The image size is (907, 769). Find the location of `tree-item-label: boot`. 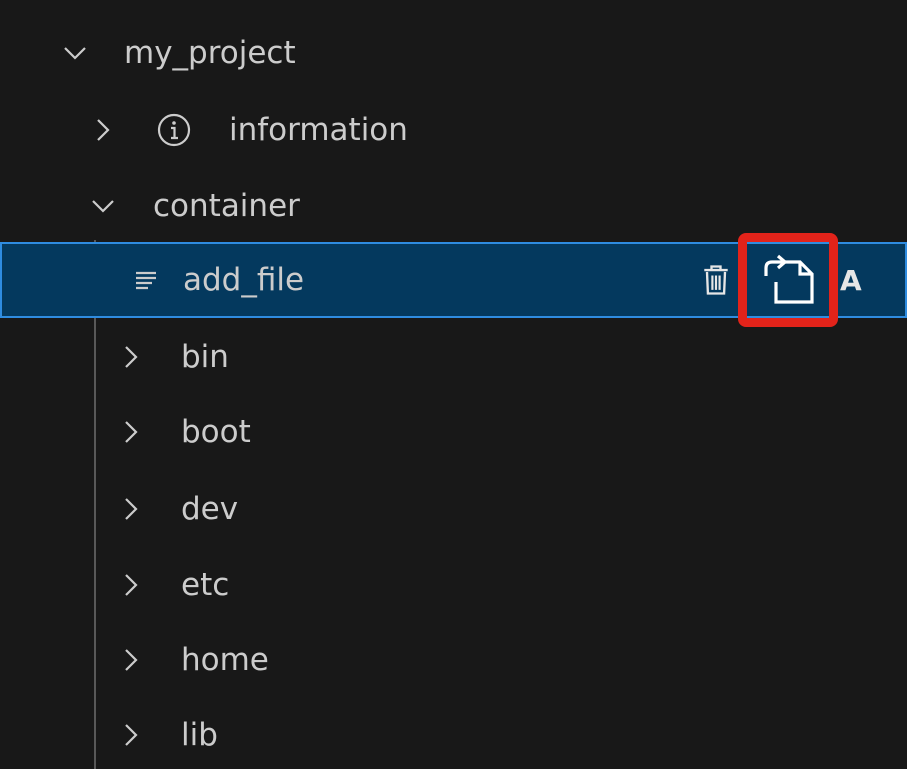

tree-item-label: boot is located at coordinates (216, 432).